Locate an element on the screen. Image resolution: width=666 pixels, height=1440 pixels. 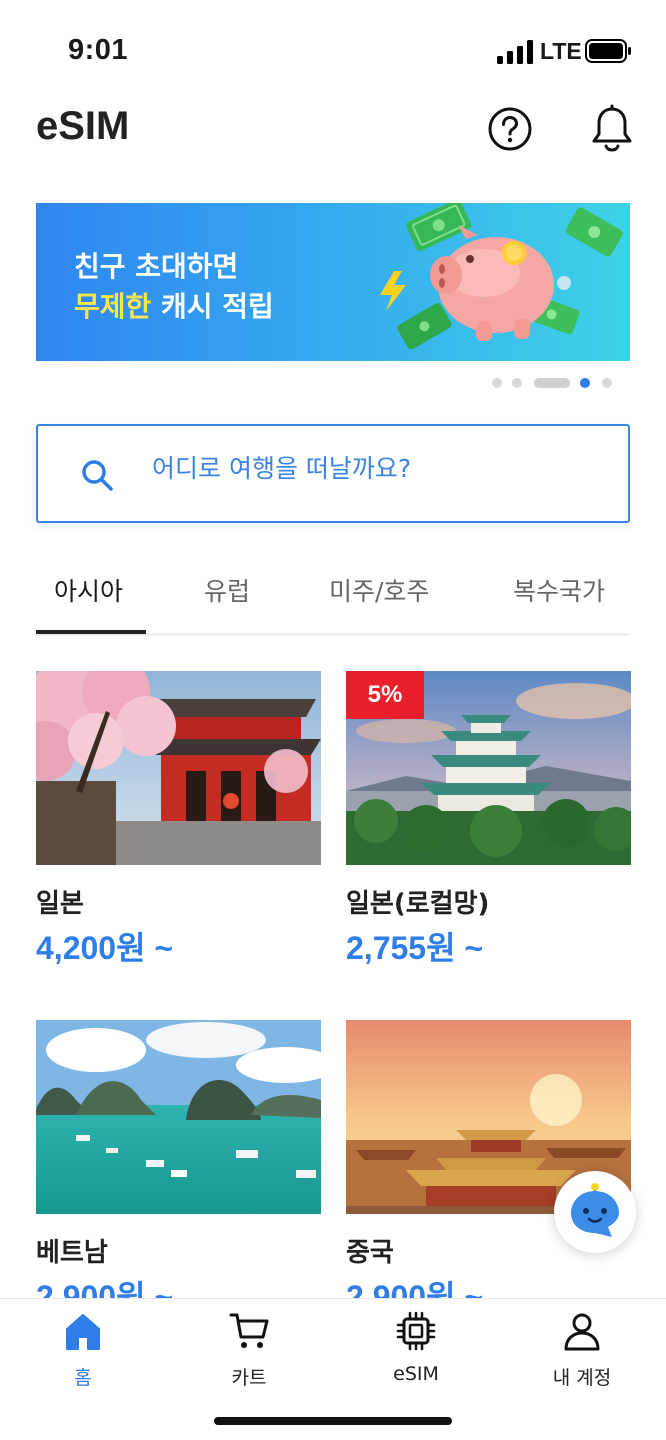
product-name: 베트남 is located at coordinates (72, 1253).